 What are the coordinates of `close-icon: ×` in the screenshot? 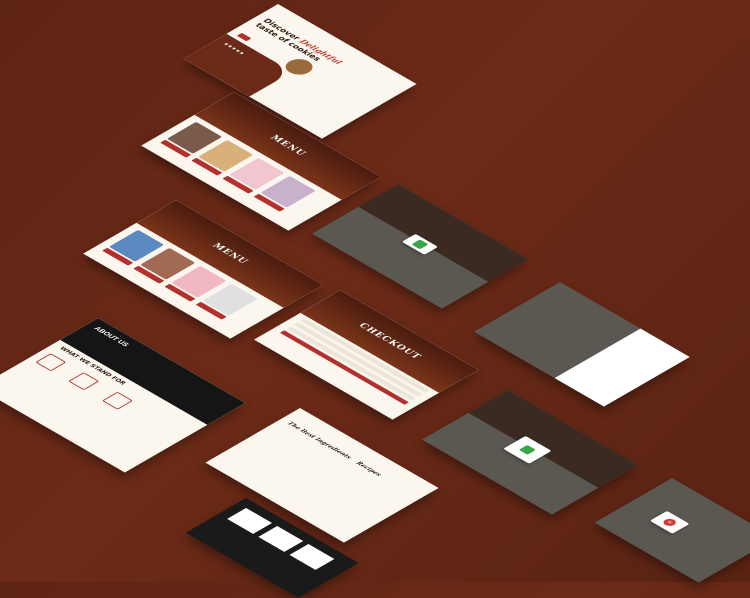 It's located at (670, 522).